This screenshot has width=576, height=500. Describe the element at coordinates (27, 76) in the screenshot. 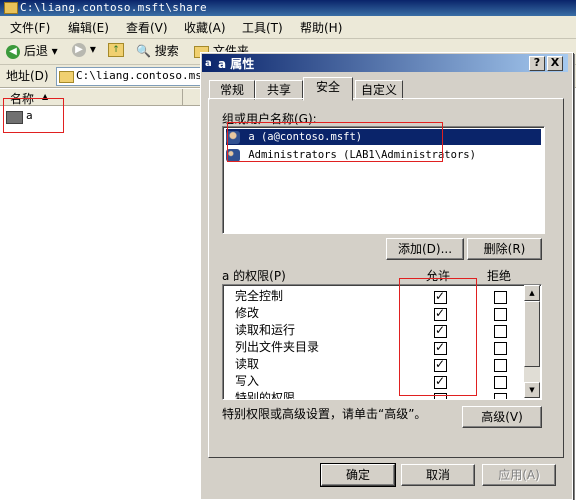

I see `address-label: 地址(D)` at that location.